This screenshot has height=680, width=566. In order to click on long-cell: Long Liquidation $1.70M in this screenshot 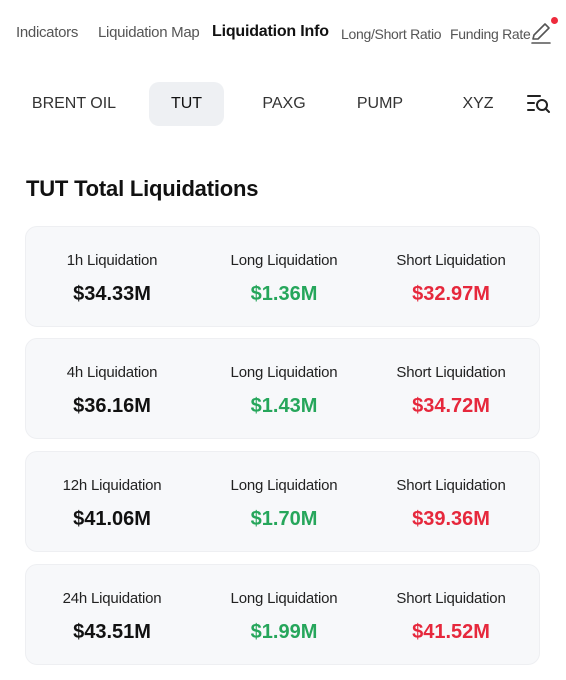, I will do `click(284, 501)`.